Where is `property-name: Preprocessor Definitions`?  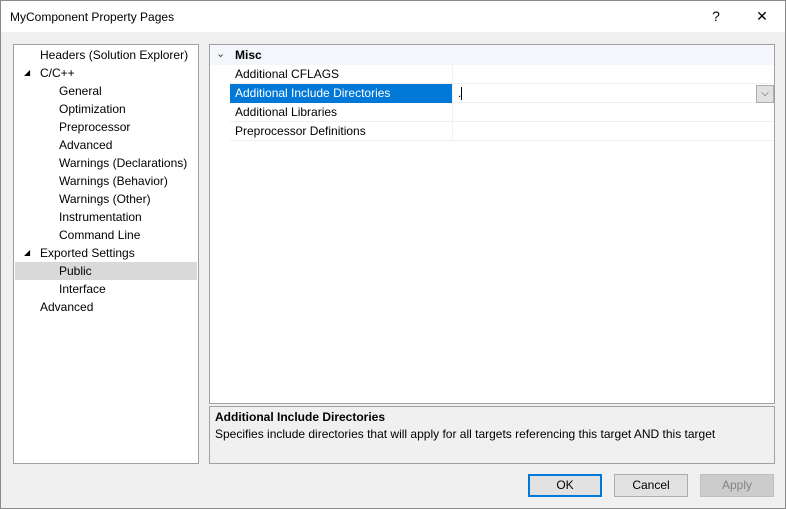 property-name: Preprocessor Definitions is located at coordinates (341, 131).